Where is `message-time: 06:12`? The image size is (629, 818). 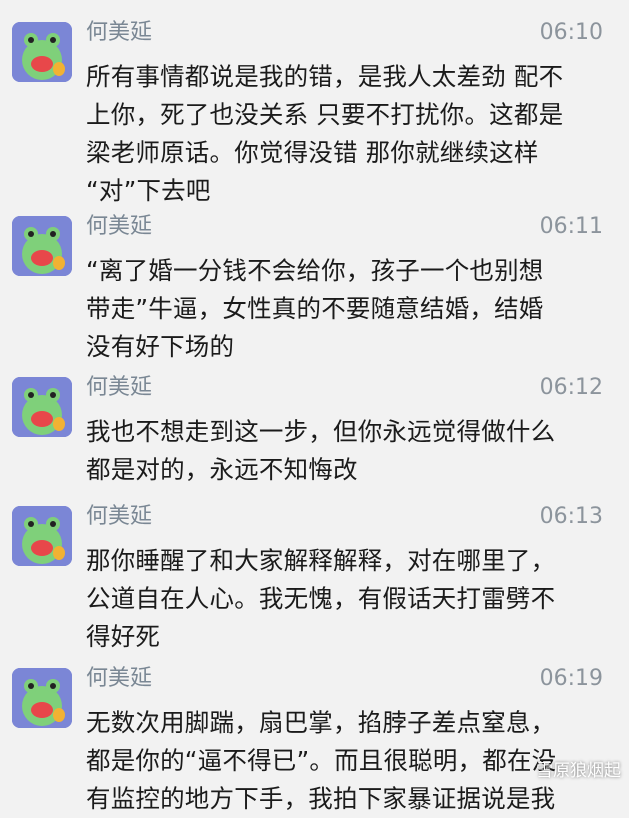 message-time: 06:12 is located at coordinates (571, 387).